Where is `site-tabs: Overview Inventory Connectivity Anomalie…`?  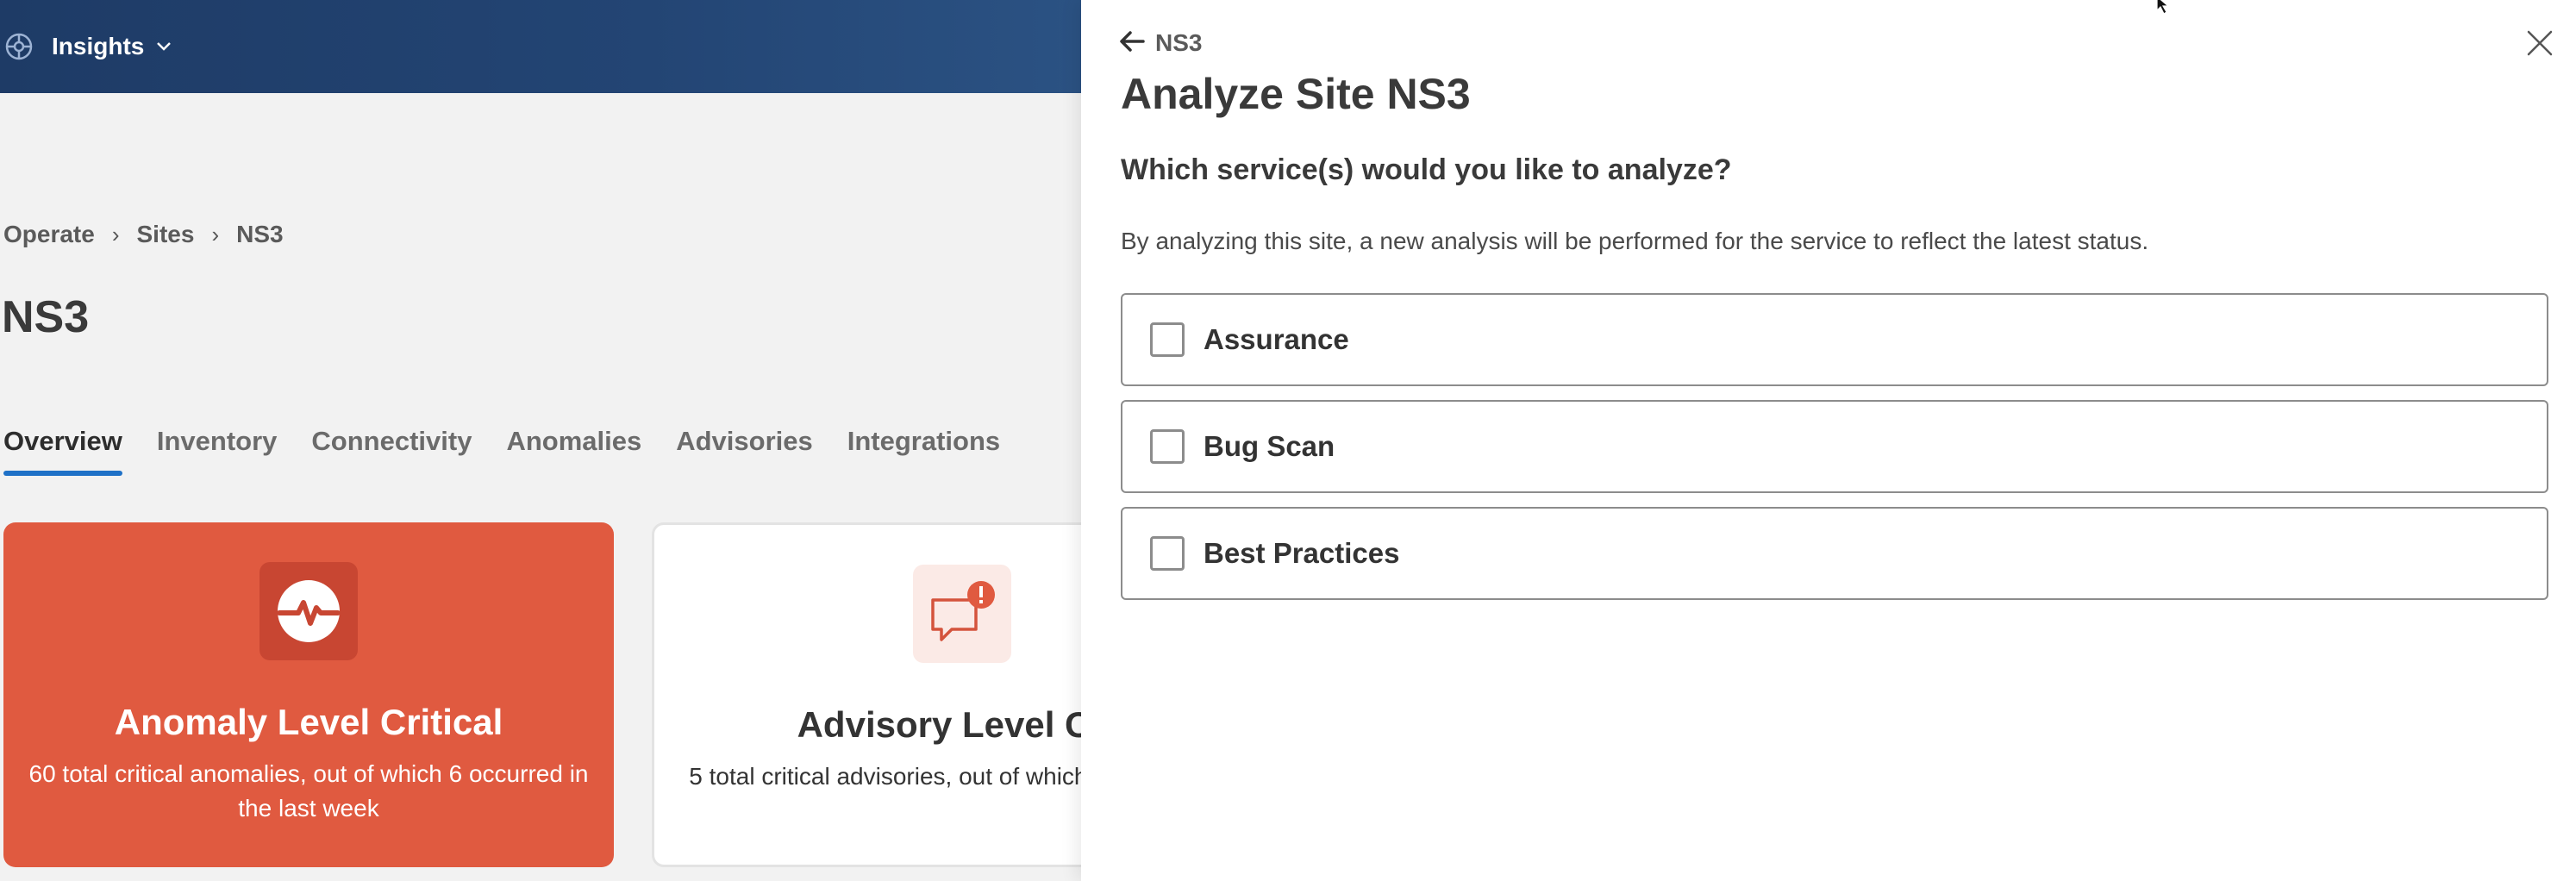
site-tabs: Overview Inventory Connectivity Anomalie… is located at coordinates (519, 451).